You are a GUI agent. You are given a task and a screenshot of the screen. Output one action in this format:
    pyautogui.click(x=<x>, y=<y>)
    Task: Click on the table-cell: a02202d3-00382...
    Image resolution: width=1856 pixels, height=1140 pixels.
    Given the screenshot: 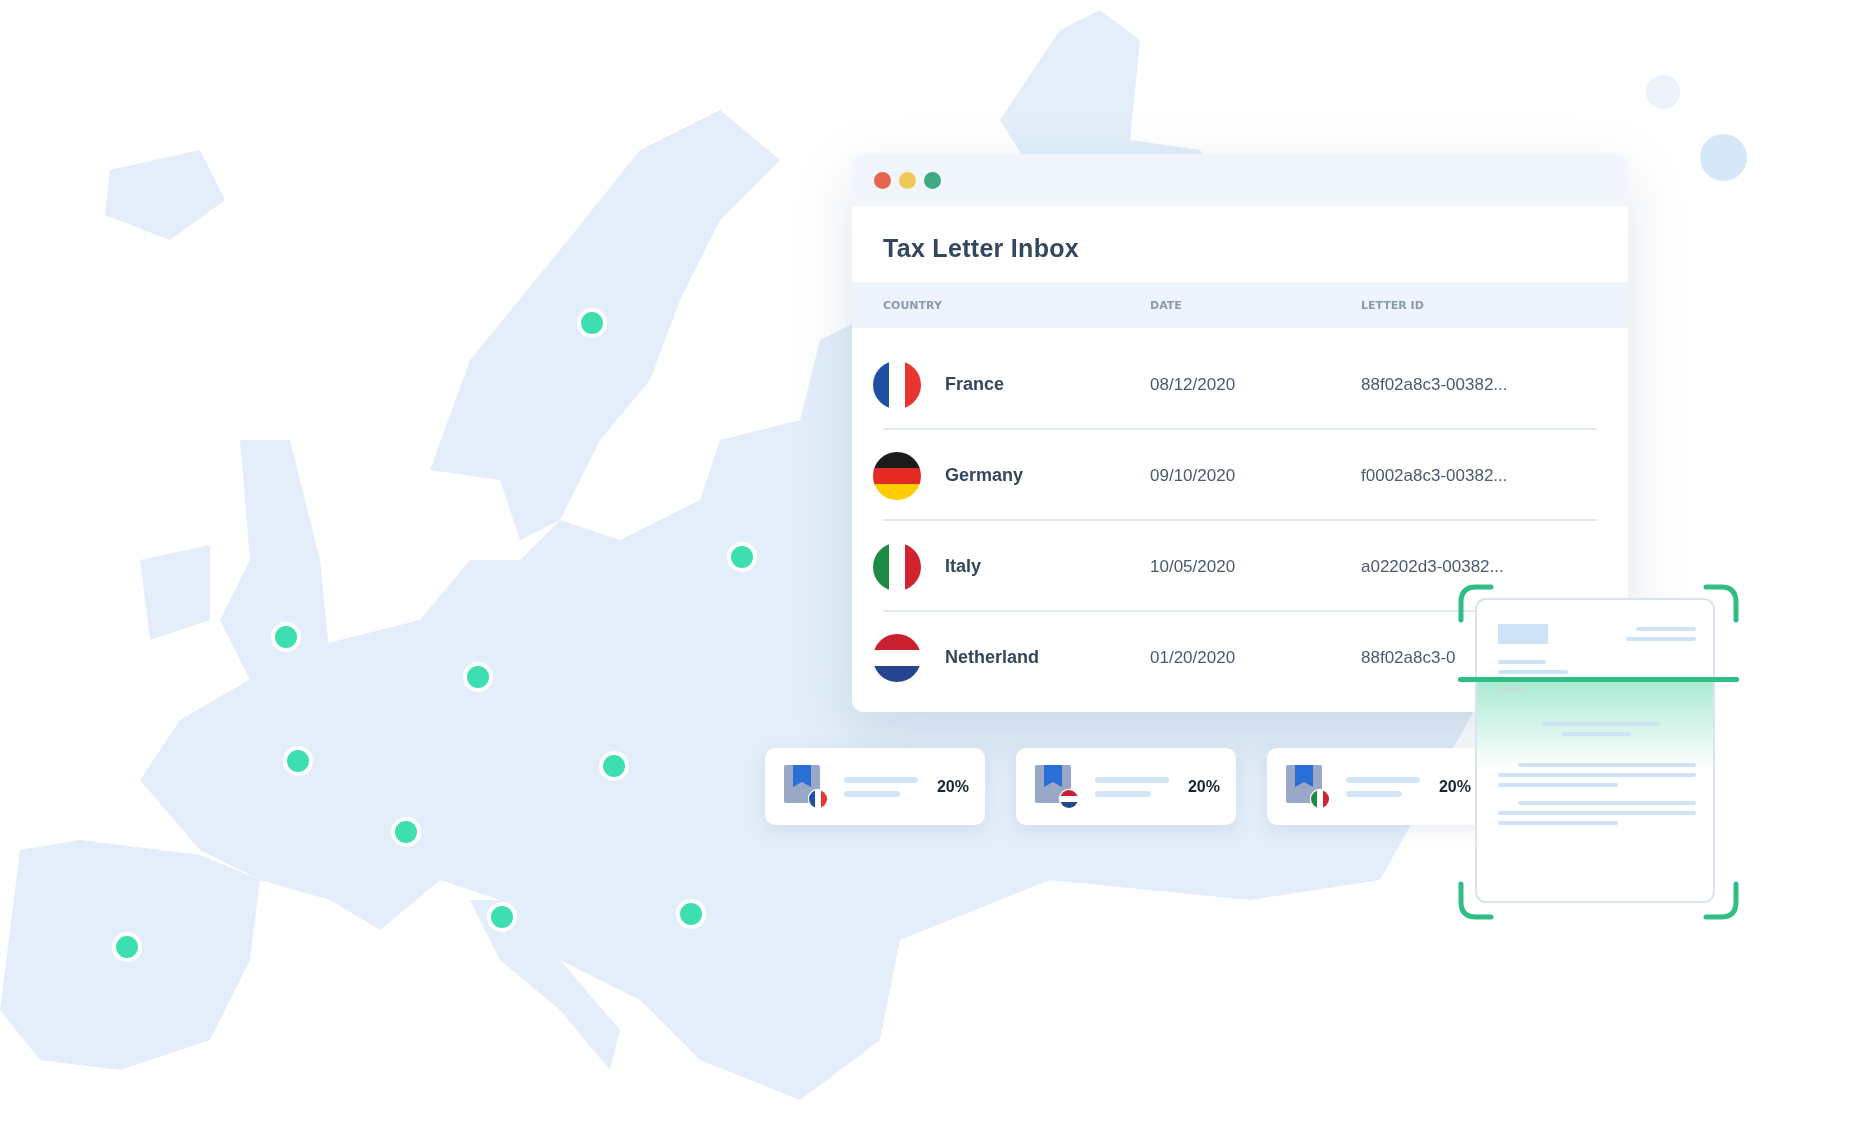 What is the action you would take?
    pyautogui.click(x=1432, y=566)
    